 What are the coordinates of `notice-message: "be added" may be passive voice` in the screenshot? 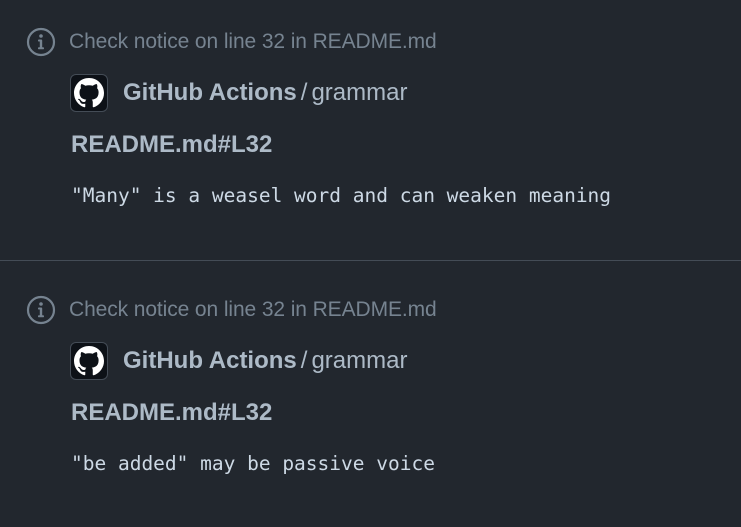 It's located at (253, 463).